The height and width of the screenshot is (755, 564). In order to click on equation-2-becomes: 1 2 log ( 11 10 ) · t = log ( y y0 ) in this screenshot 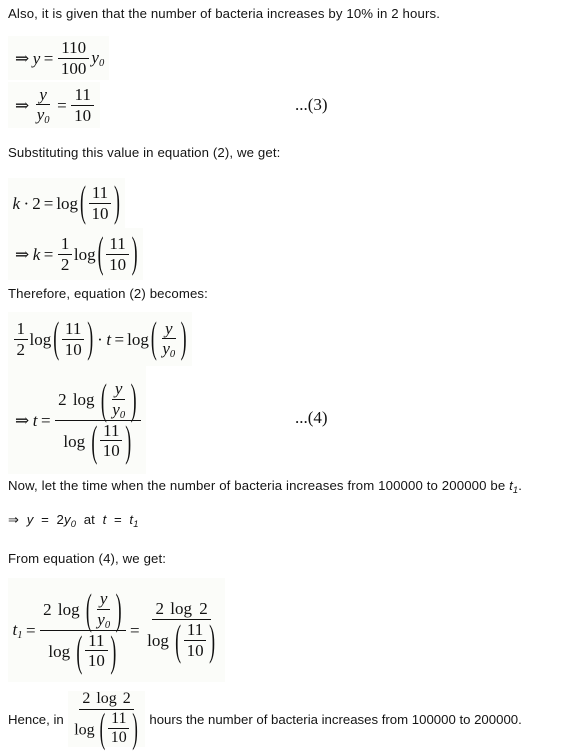, I will do `click(100, 339)`.